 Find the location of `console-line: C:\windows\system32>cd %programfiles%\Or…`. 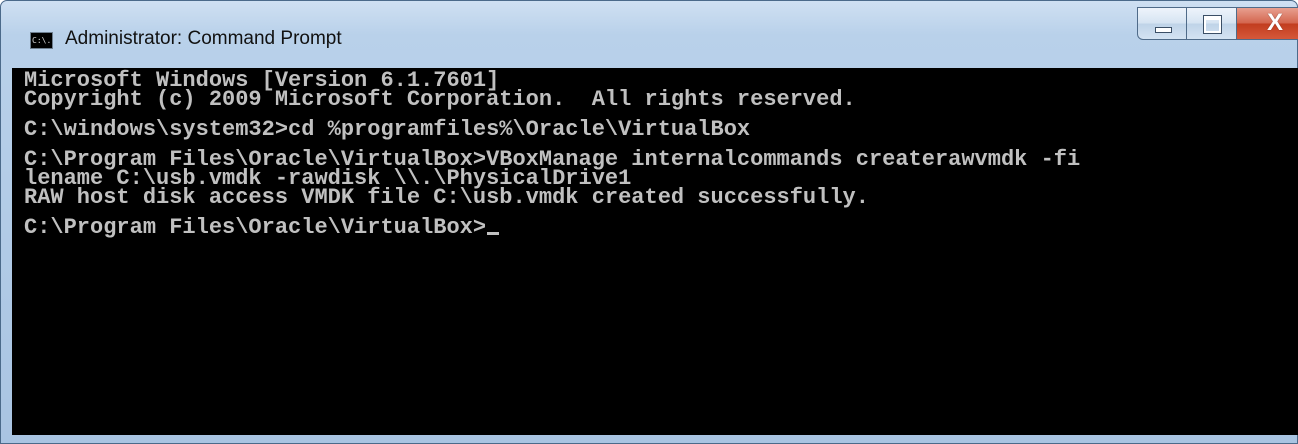

console-line: C:\windows\system32>cd %programfiles%\Or… is located at coordinates (387, 129).